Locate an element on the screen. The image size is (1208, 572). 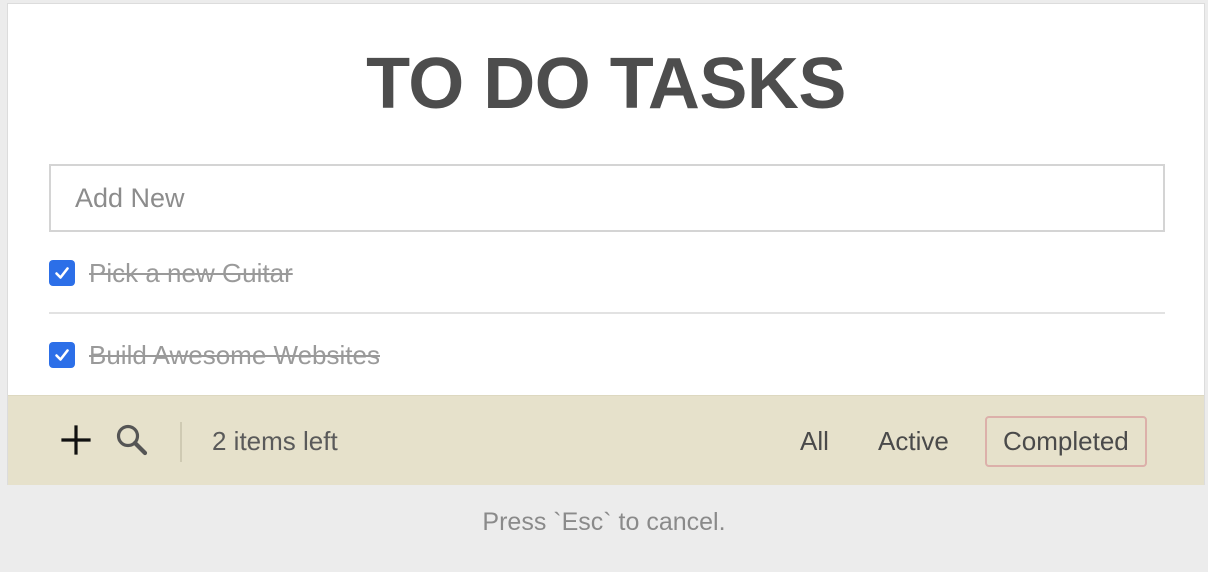
add-new-input is located at coordinates (607, 198).